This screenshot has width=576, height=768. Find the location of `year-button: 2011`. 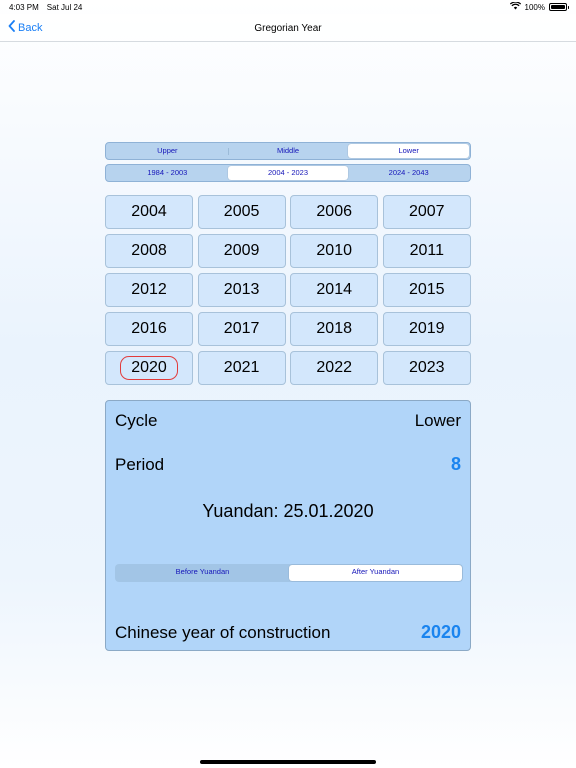

year-button: 2011 is located at coordinates (426, 251).